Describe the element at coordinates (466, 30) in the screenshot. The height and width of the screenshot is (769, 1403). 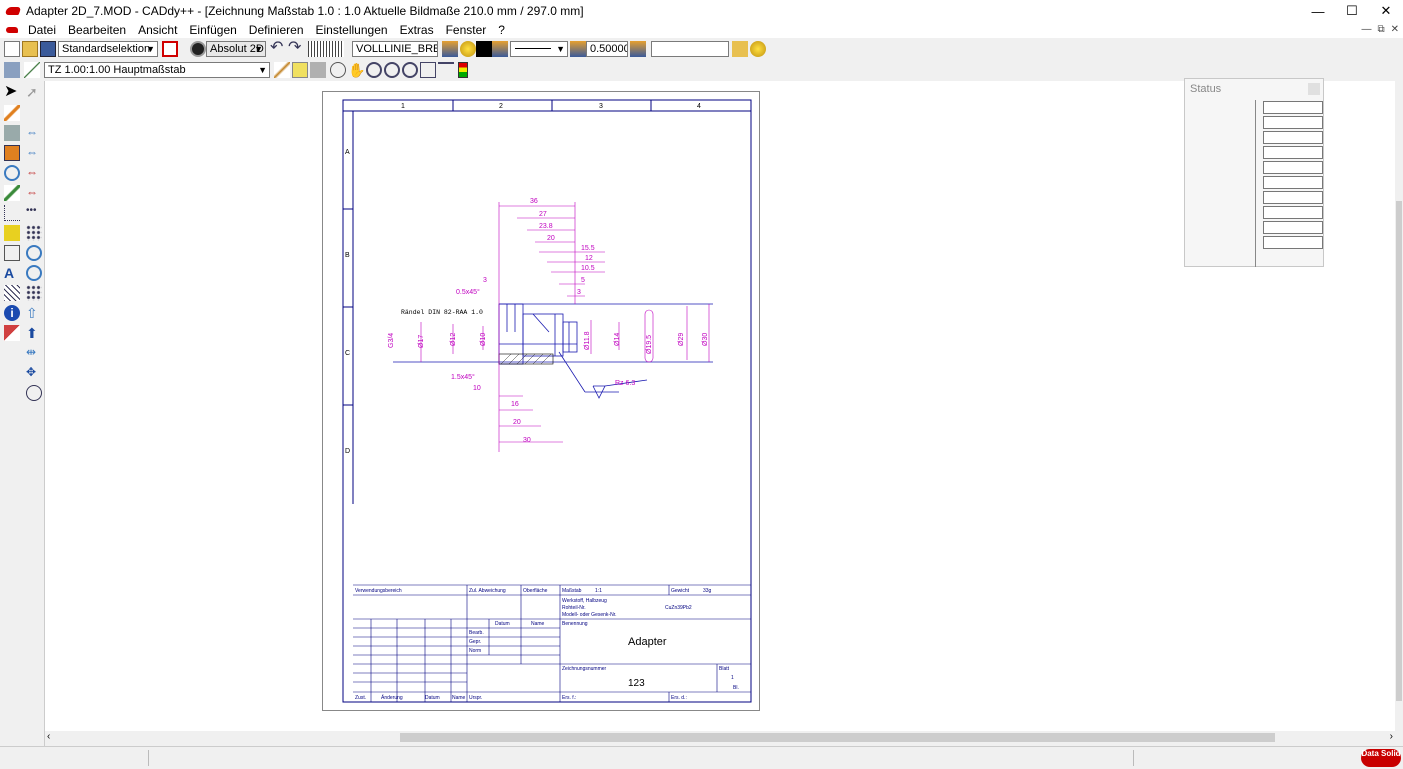
I see `menu-fenster: Fenster` at that location.